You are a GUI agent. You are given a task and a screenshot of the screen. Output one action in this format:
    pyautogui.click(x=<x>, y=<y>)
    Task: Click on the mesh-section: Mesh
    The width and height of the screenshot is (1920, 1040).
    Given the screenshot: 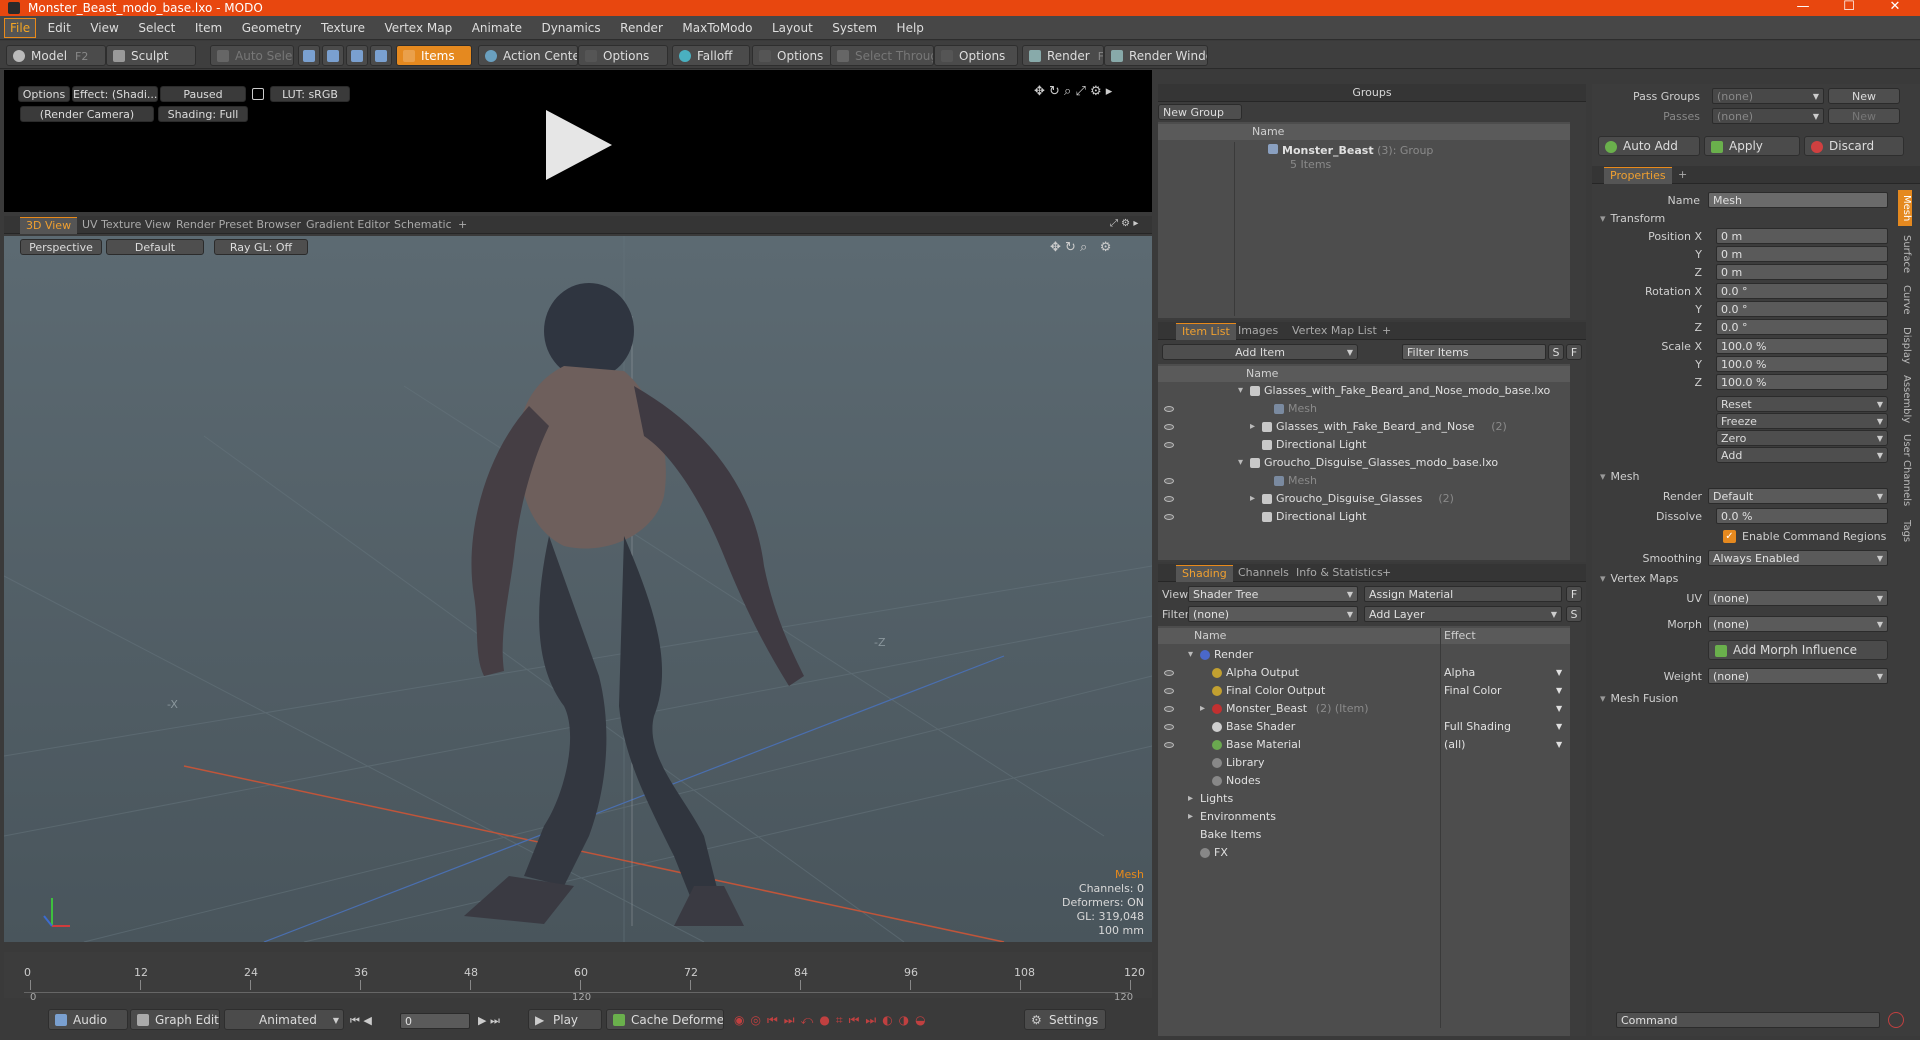 What is the action you would take?
    pyautogui.click(x=1620, y=476)
    